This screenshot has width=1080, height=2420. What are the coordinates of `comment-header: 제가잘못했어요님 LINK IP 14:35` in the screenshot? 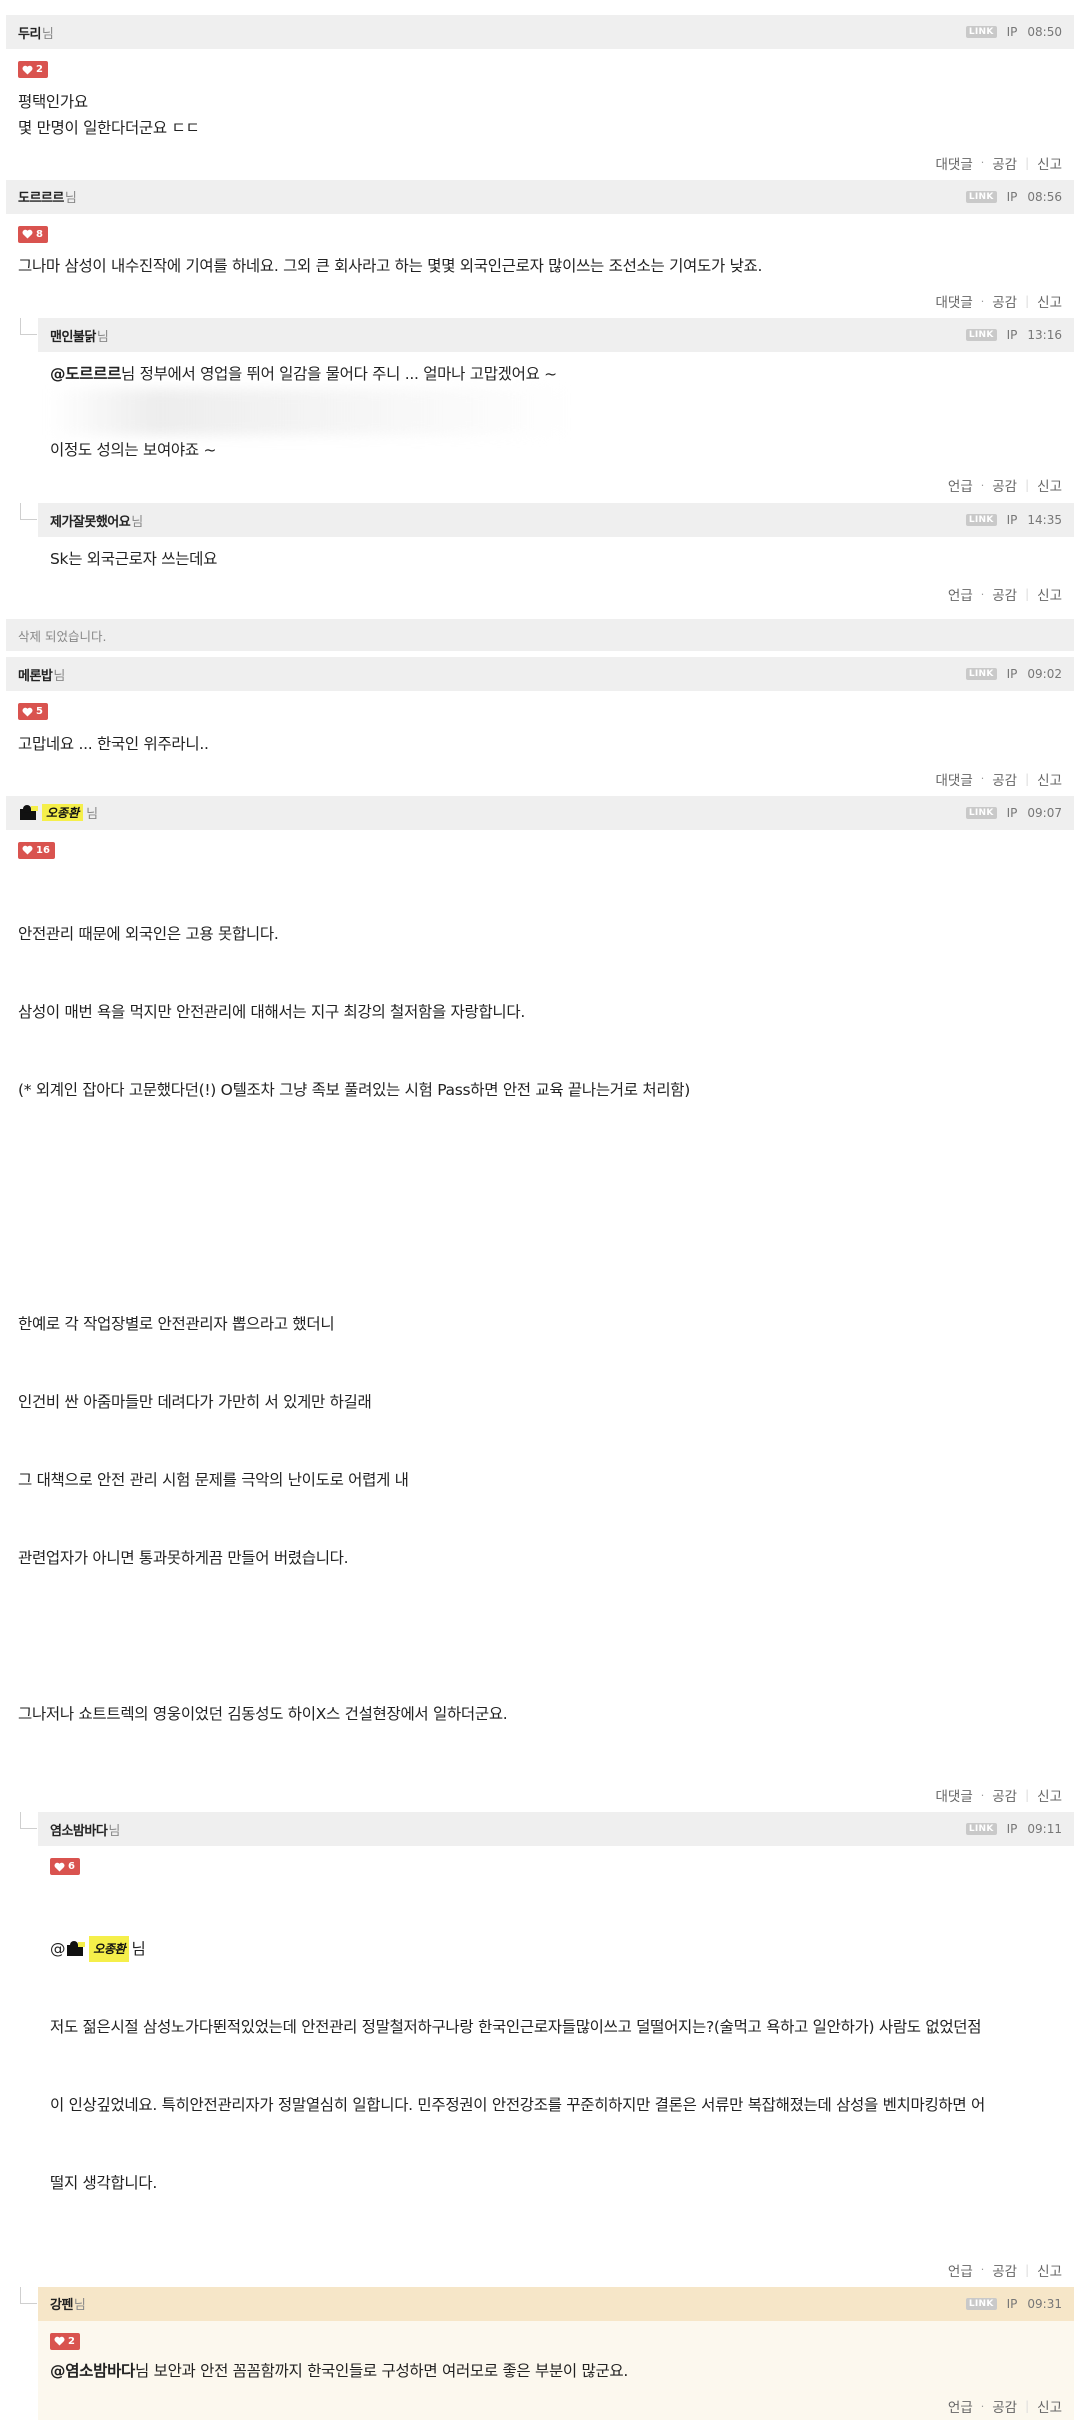 It's located at (556, 520).